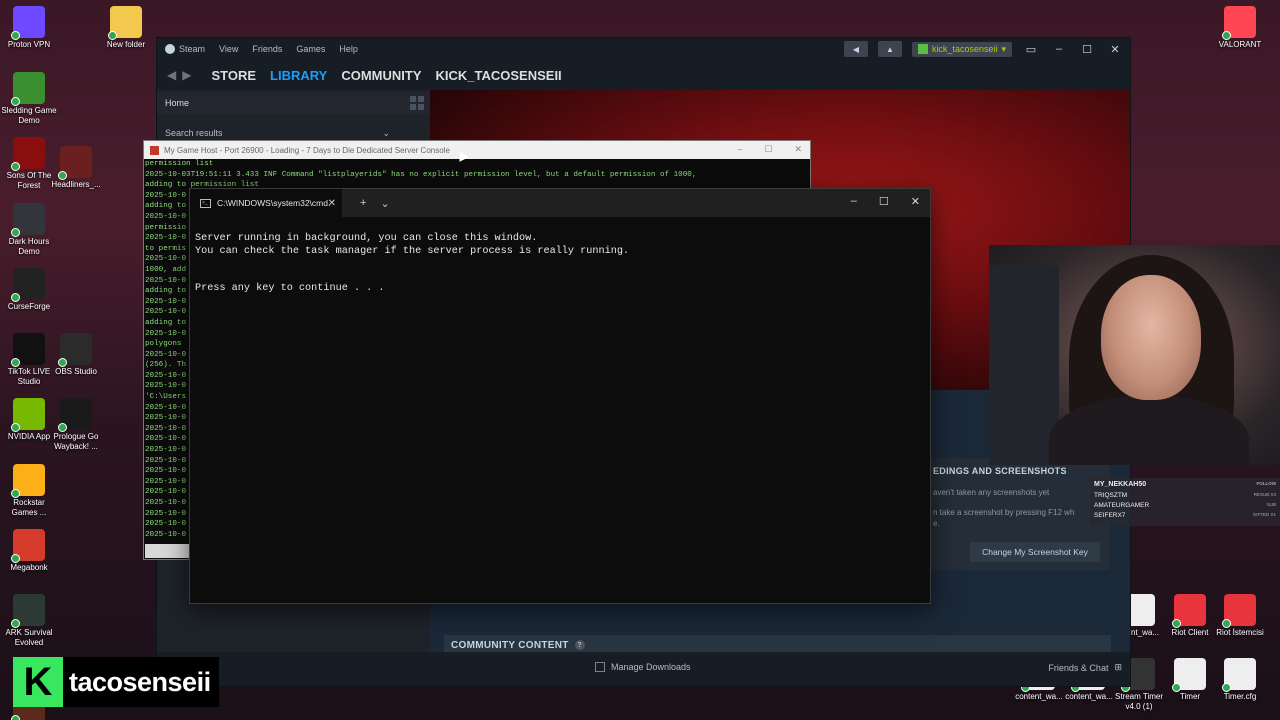  Describe the element at coordinates (186, 75) in the screenshot. I see `forward-arrow-icon: ▶` at that location.